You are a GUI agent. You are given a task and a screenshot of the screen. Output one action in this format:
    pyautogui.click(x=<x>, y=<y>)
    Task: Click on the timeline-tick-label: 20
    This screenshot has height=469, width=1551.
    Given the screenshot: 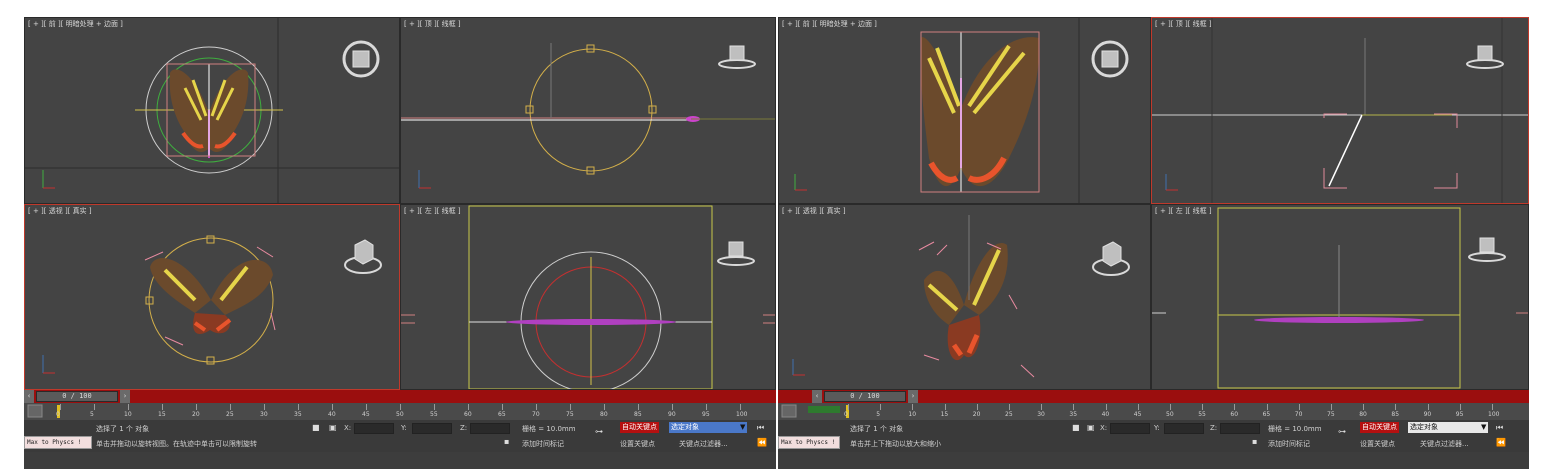 What is the action you would take?
    pyautogui.click(x=196, y=414)
    